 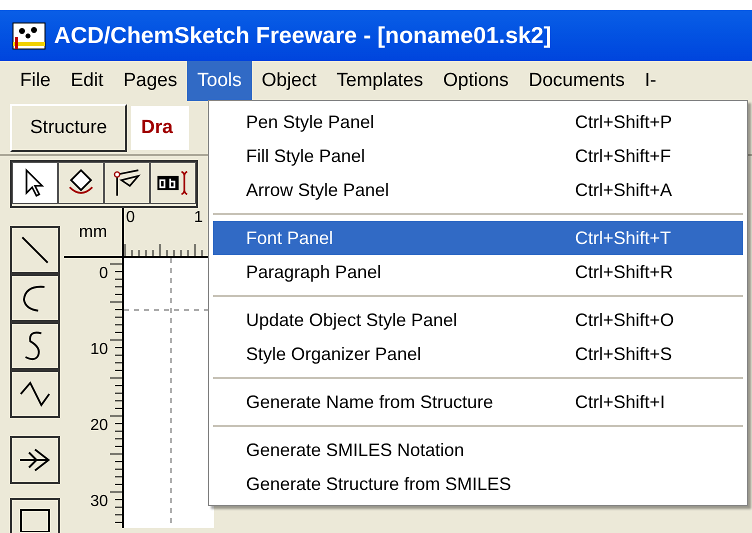 What do you see at coordinates (576, 81) in the screenshot?
I see `menu-item: Documents` at bounding box center [576, 81].